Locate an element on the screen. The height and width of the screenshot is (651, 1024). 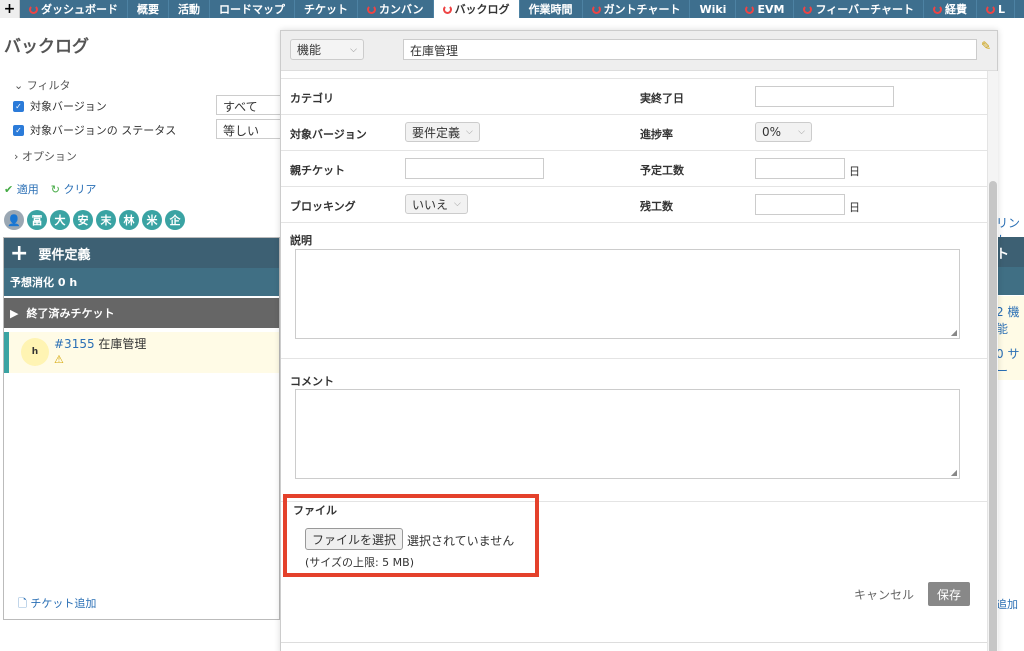
nav-tab-label: 概要 is located at coordinates (148, 9).